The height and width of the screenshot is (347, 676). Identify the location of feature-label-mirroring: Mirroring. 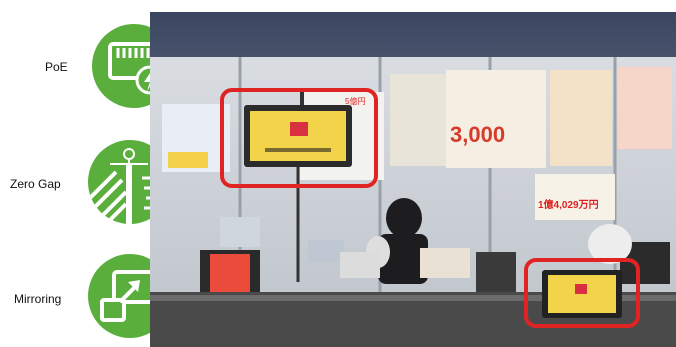
(38, 299).